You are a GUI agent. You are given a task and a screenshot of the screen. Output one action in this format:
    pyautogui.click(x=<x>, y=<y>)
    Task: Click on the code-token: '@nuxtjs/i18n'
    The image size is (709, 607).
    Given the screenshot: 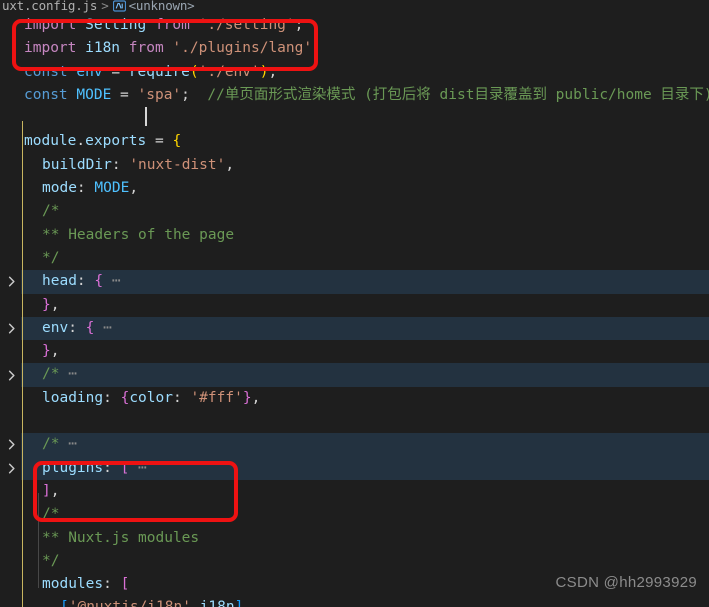 What is the action you would take?
    pyautogui.click(x=130, y=603)
    